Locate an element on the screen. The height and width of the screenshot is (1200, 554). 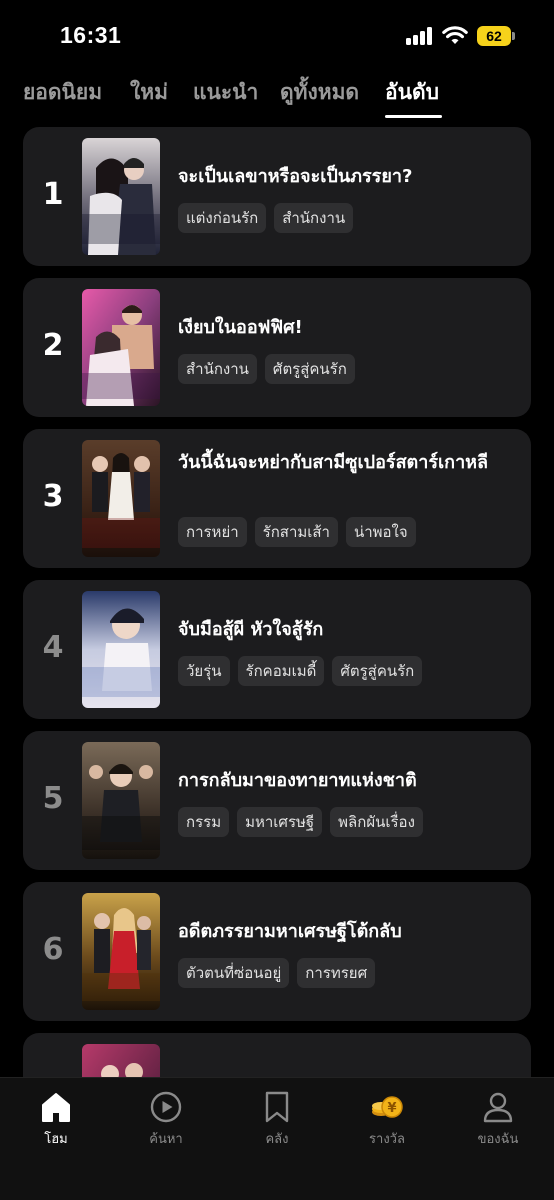
nav-rewards: ¥ รางวัล is located at coordinates (387, 1119).